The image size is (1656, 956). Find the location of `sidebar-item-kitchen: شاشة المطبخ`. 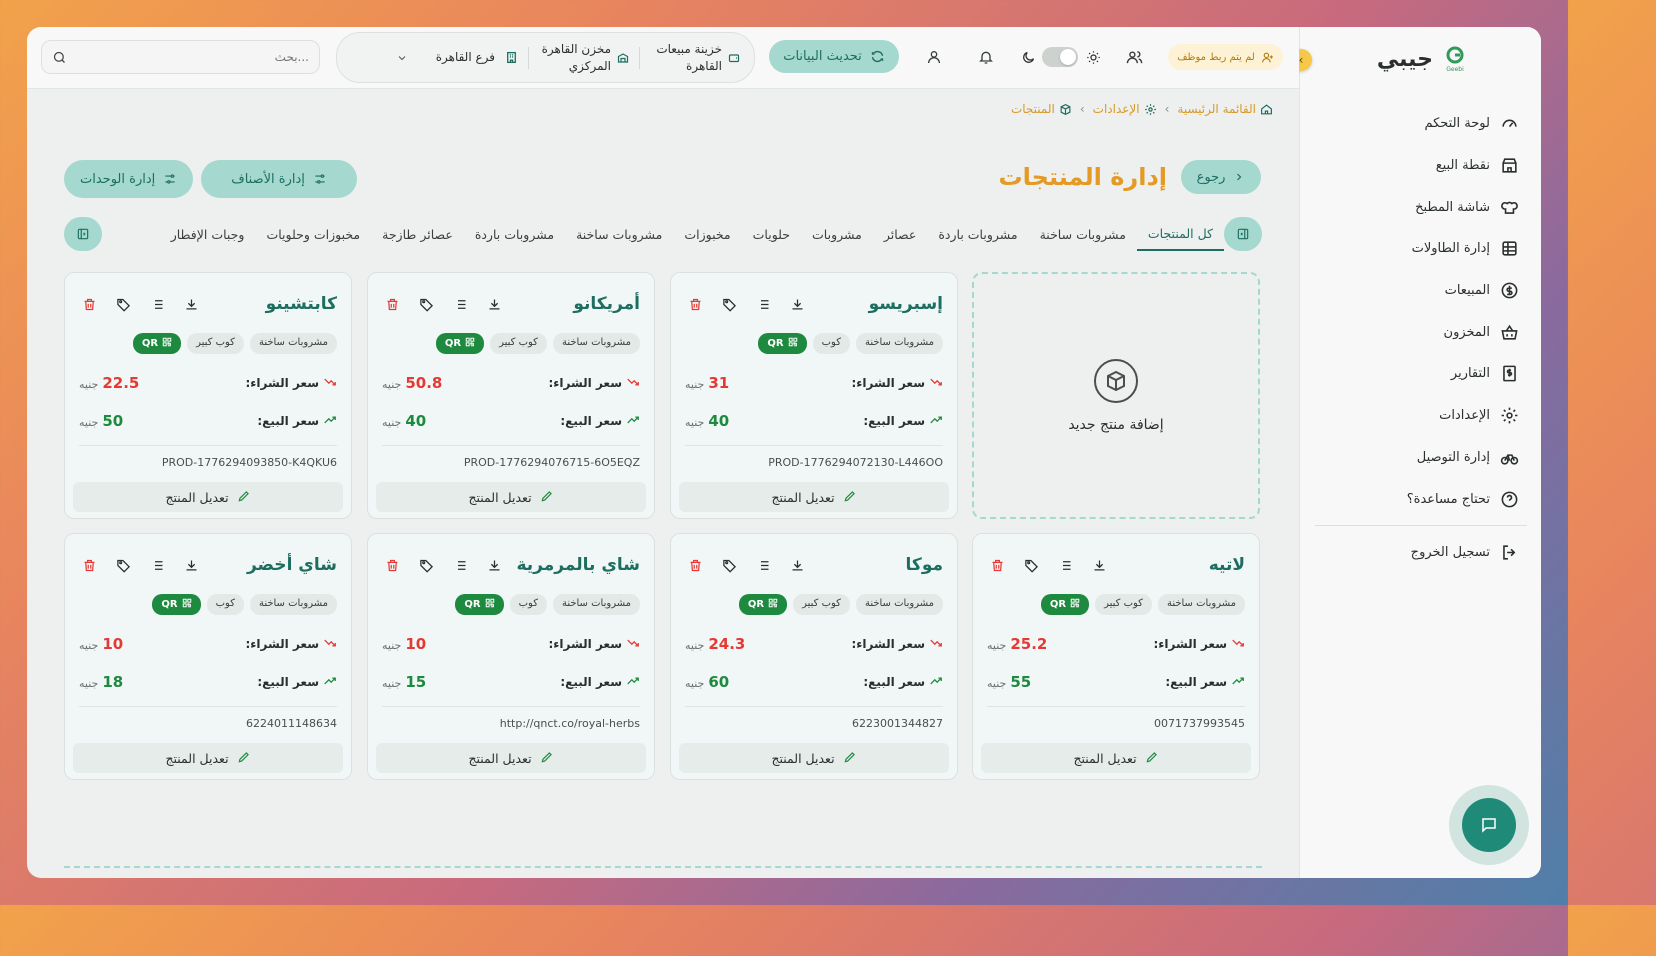

sidebar-item-kitchen: شاشة المطبخ is located at coordinates (1419, 207).